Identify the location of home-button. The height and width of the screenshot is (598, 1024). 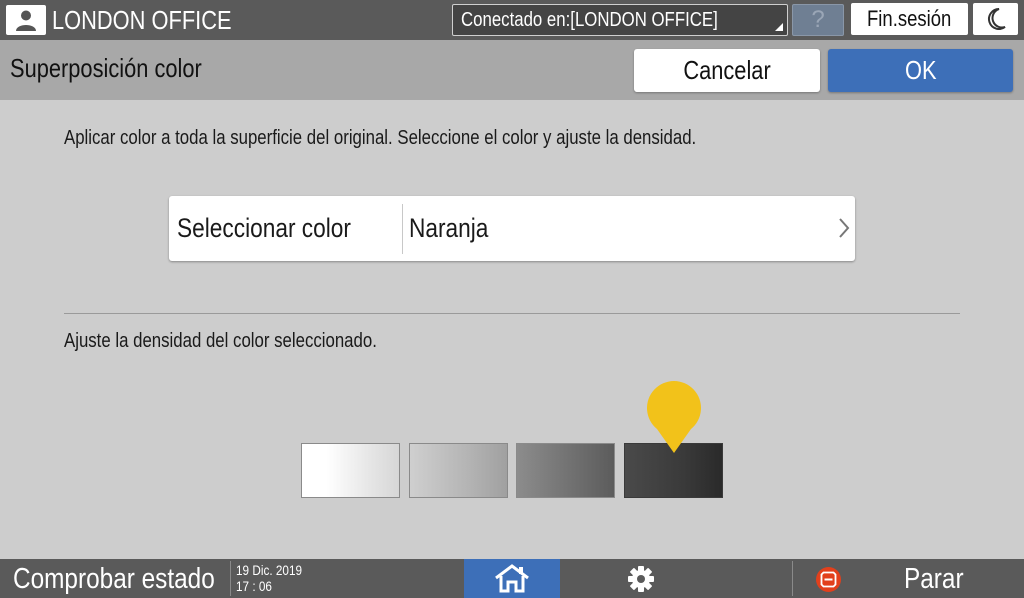
(512, 578).